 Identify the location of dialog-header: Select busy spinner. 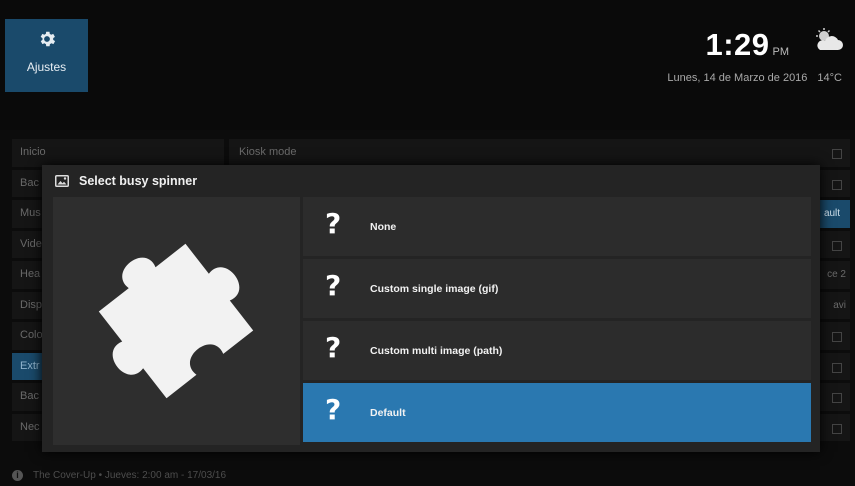
(431, 181).